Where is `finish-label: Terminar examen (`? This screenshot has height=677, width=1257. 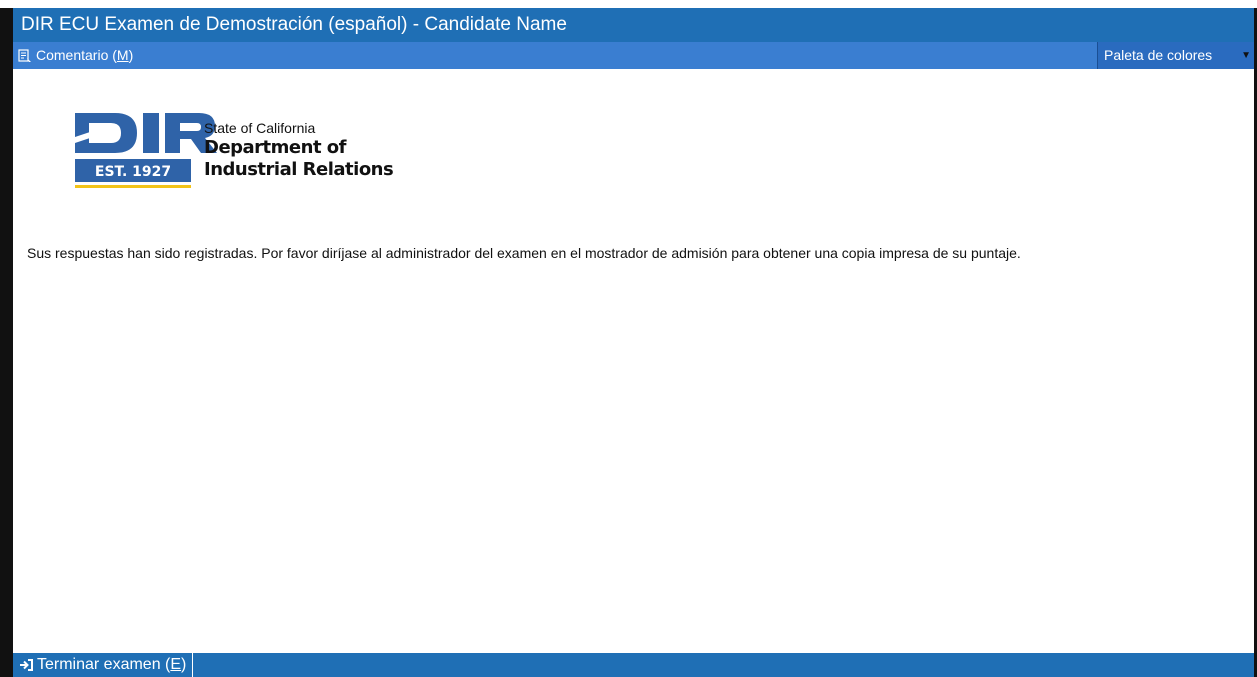 finish-label: Terminar examen ( is located at coordinates (104, 664).